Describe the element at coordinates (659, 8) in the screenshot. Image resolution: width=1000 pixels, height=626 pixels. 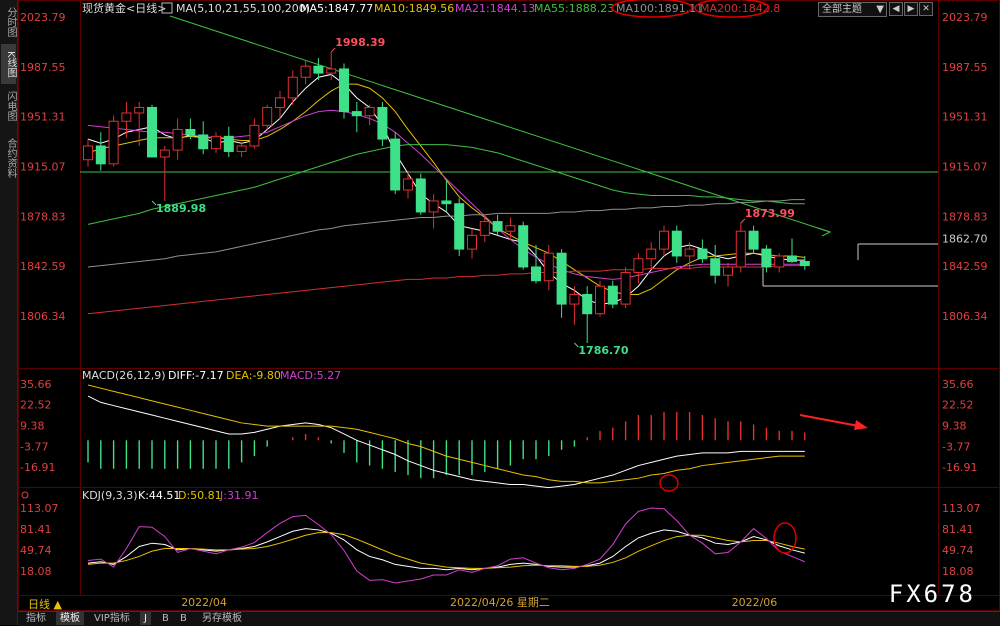
I see `ma100-value: MA100:1891.11` at that location.